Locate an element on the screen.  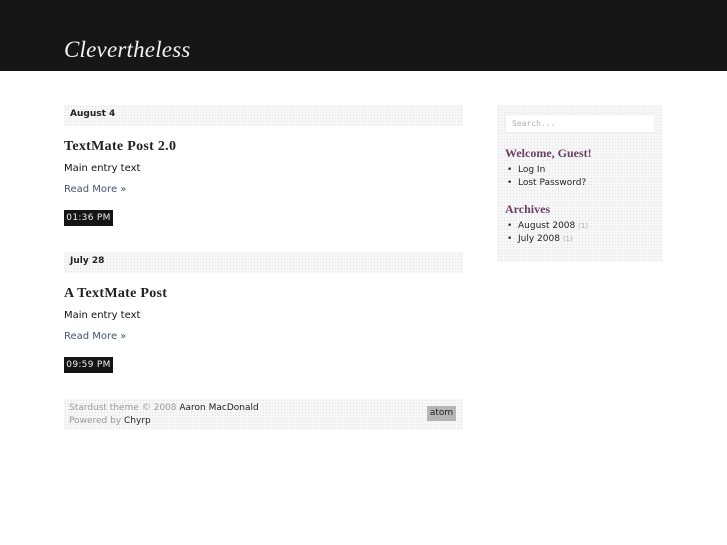
theme-author-link: Aaron MacDonald is located at coordinates (218, 408).